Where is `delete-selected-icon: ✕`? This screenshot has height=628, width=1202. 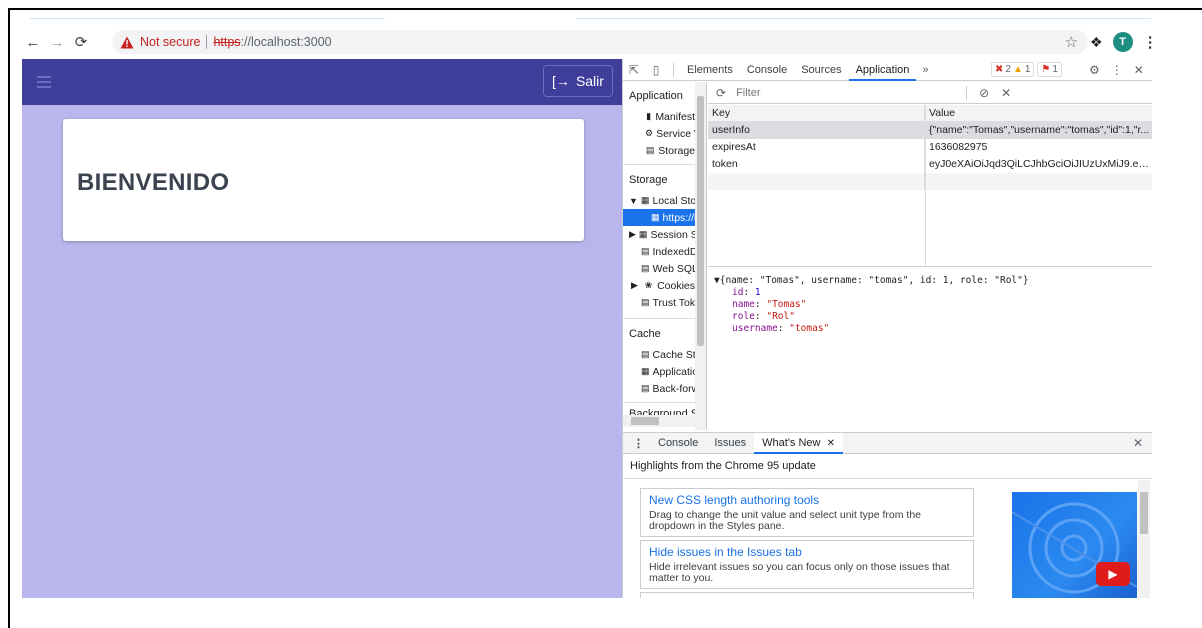 delete-selected-icon: ✕ is located at coordinates (1006, 93).